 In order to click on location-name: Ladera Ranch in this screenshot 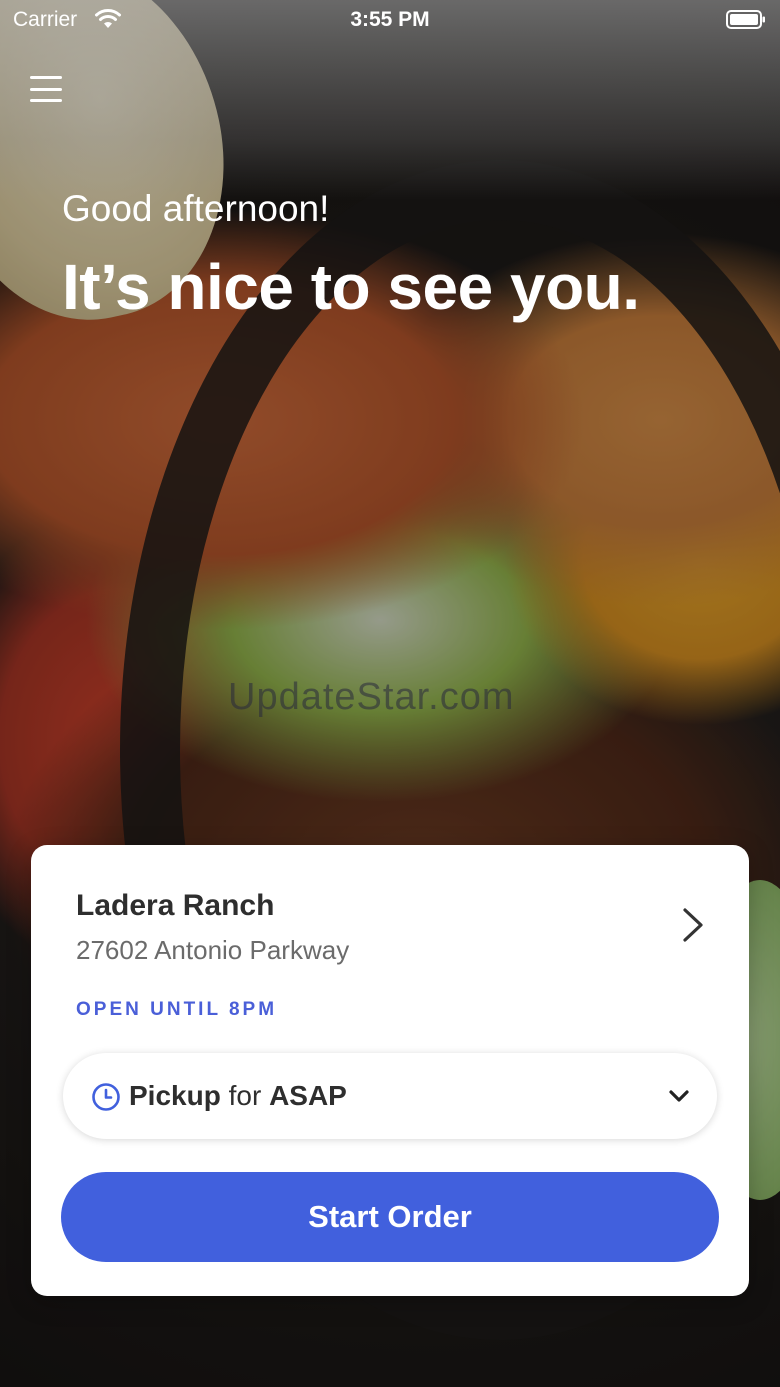, I will do `click(175, 905)`.